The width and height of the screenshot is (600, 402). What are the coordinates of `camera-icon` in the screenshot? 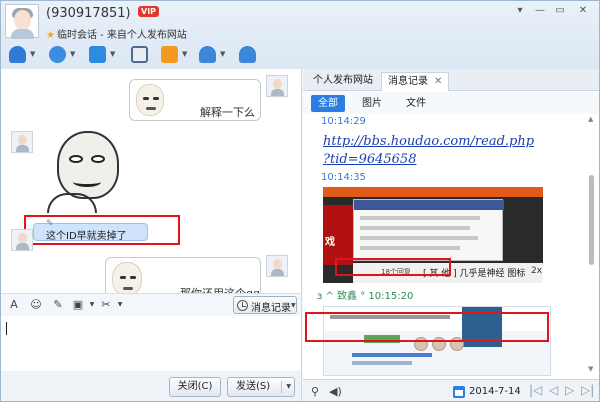 It's located at (17, 54).